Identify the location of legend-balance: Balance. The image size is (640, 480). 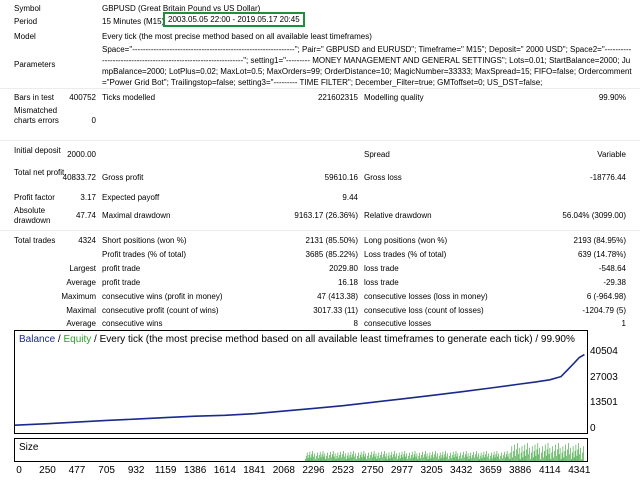
(37, 339).